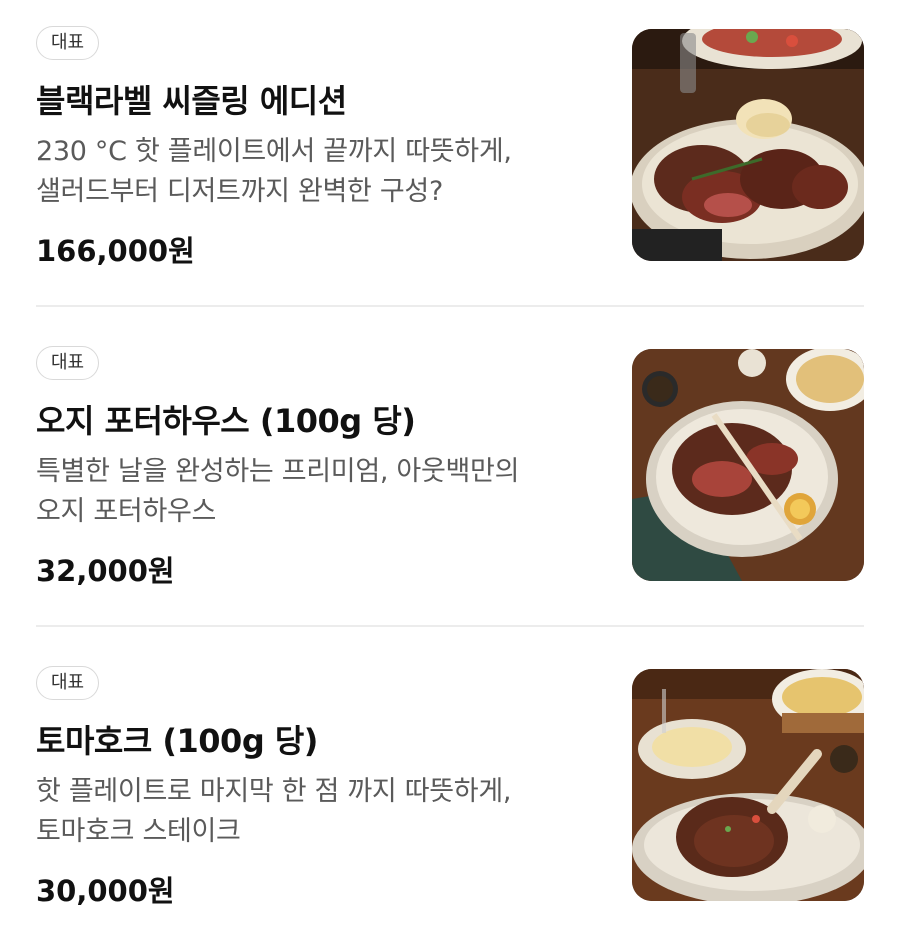 Image resolution: width=900 pixels, height=937 pixels. I want to click on menu-item-title: 토마호크 (100g 당), so click(177, 741).